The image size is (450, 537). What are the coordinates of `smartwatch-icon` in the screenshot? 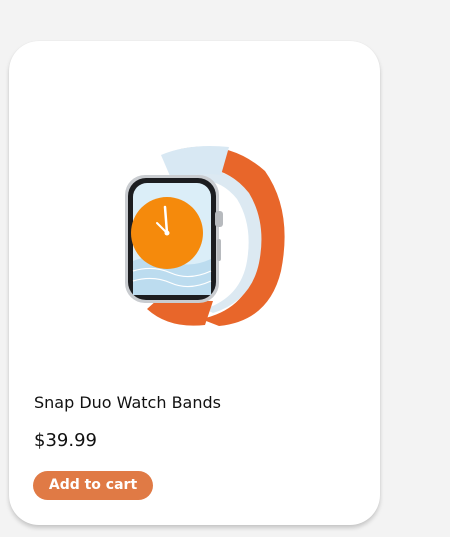 It's located at (205, 236).